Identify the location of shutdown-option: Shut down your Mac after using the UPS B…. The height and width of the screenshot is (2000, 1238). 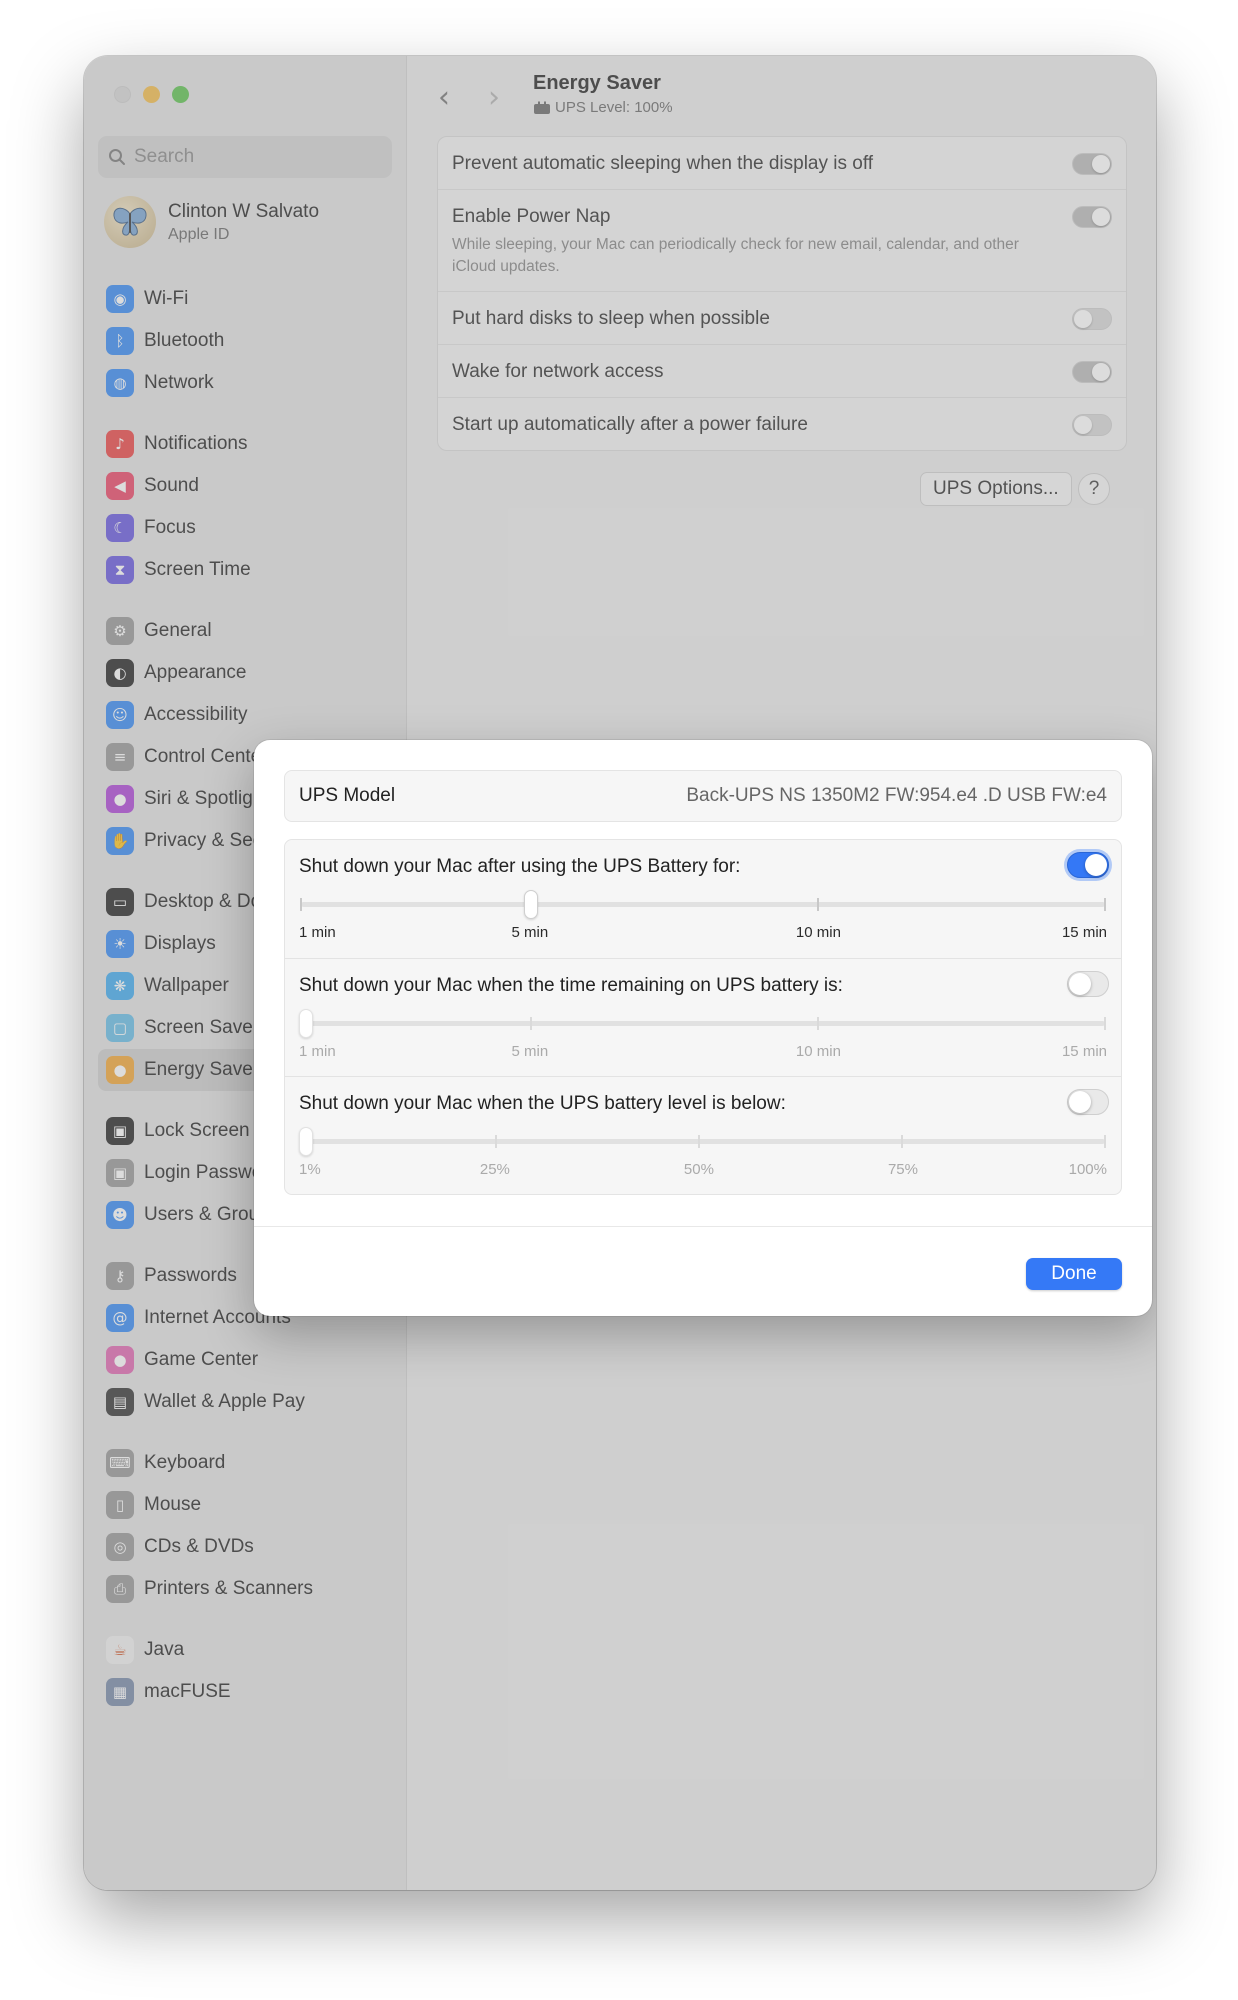
(703, 900).